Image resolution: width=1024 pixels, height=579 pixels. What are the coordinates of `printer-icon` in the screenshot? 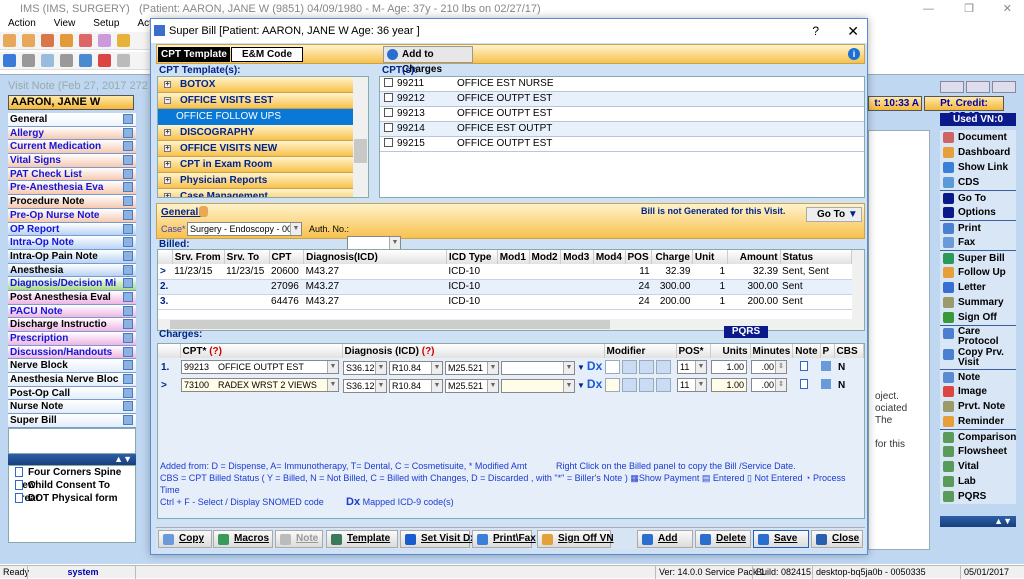 It's located at (85, 60).